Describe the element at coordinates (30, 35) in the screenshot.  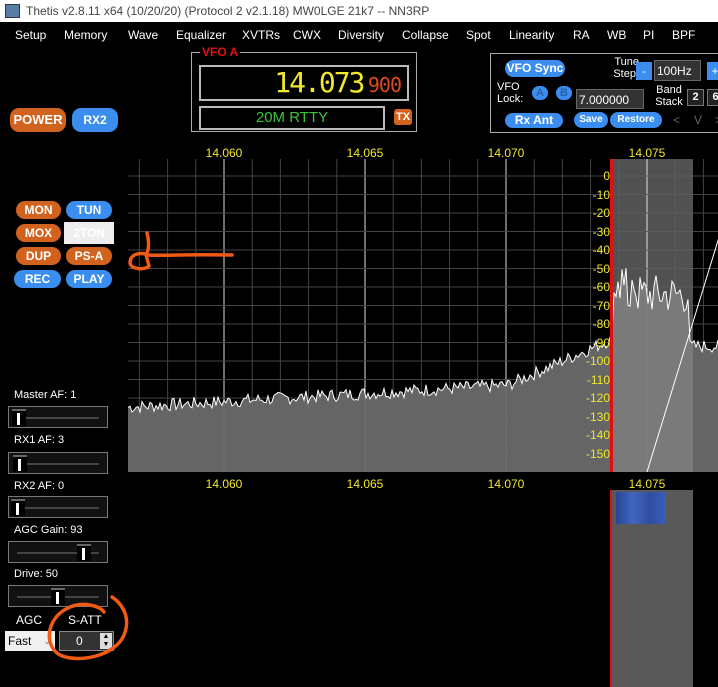
I see `menu-setup: Setup` at that location.